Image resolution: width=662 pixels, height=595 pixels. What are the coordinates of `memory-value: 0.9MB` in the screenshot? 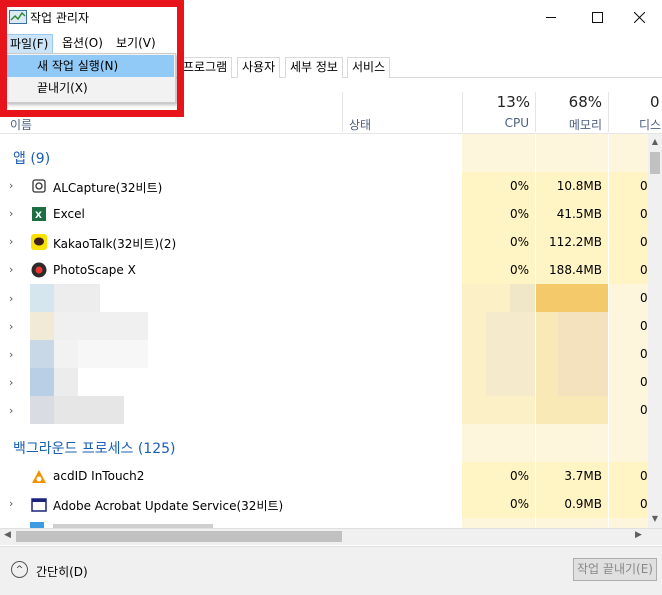 It's located at (583, 504).